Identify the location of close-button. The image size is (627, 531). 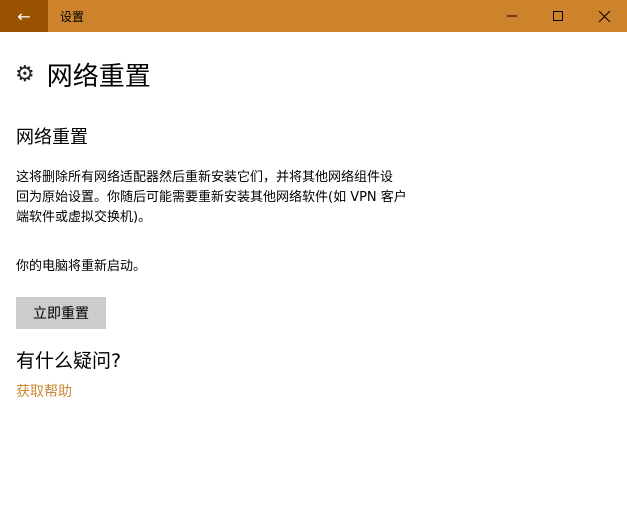
(604, 16).